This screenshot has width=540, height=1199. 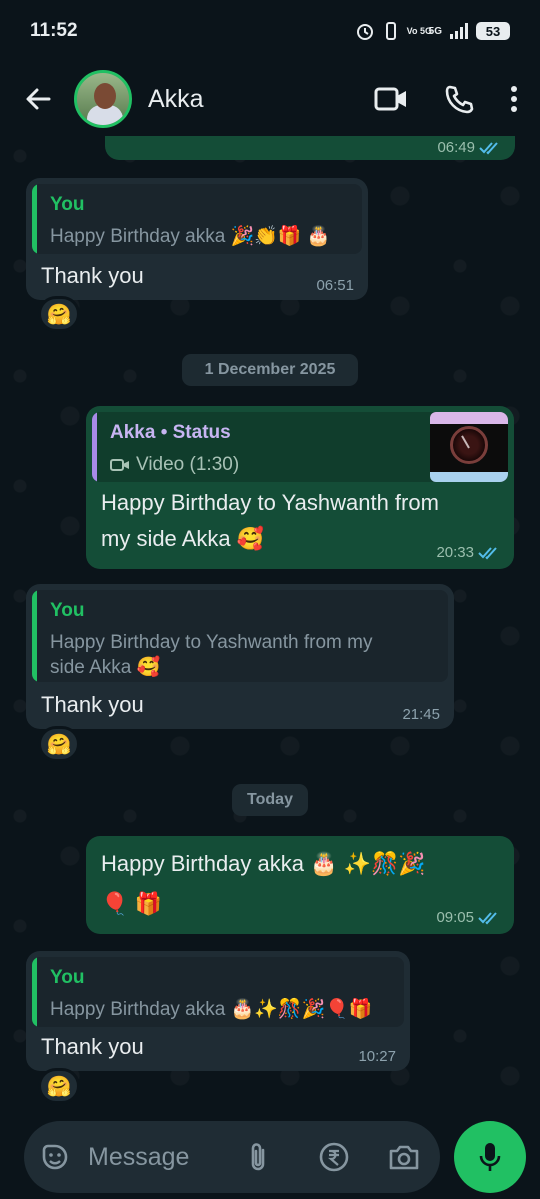 I want to click on date-separator: 1 December 2025, so click(x=270, y=370).